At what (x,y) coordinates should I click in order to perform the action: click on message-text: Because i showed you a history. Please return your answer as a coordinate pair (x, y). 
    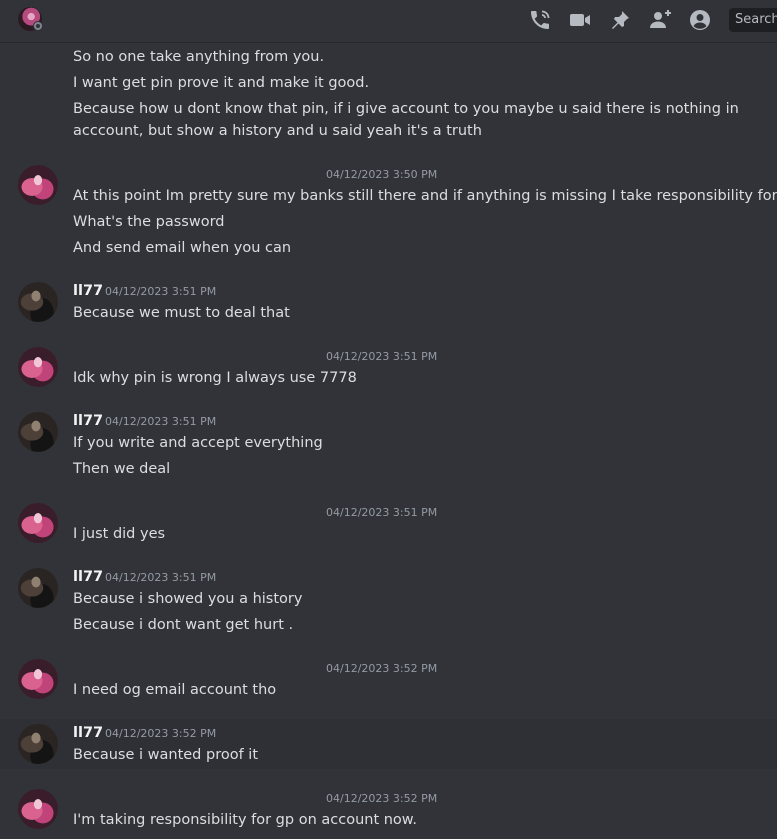
    Looking at the image, I should click on (188, 599).